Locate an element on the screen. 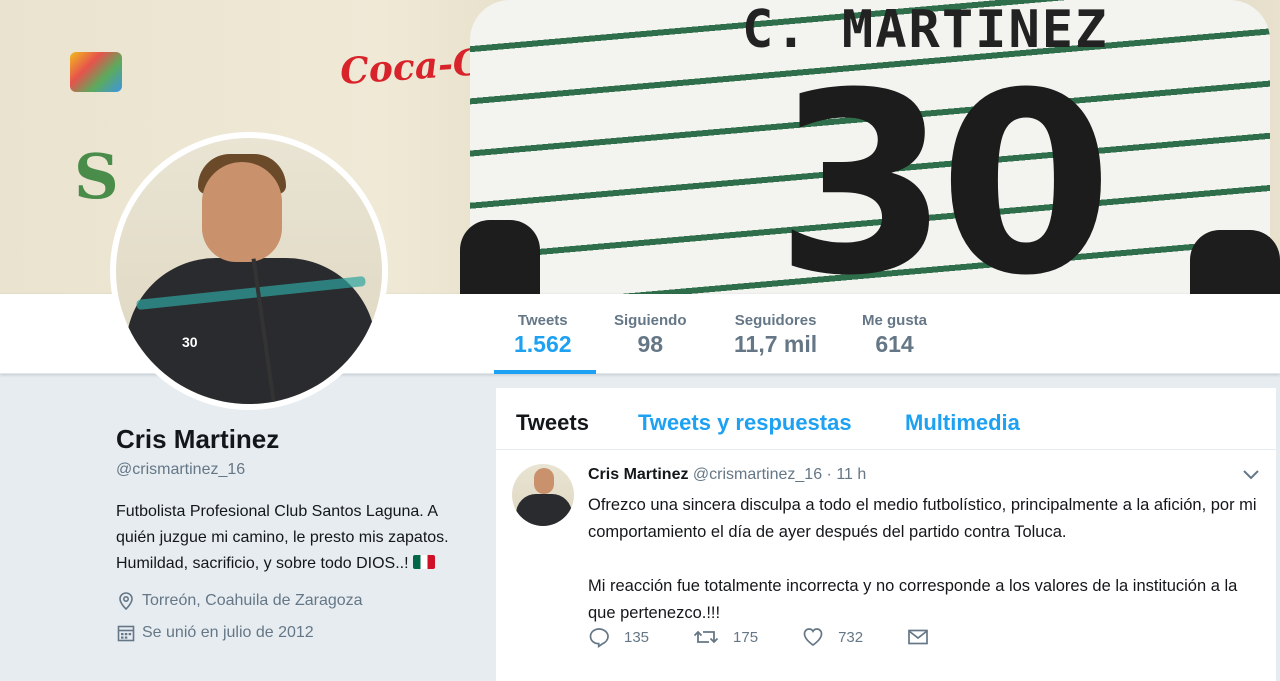 Image resolution: width=1280 pixels, height=681 pixels. location-pin-icon is located at coordinates (126, 601).